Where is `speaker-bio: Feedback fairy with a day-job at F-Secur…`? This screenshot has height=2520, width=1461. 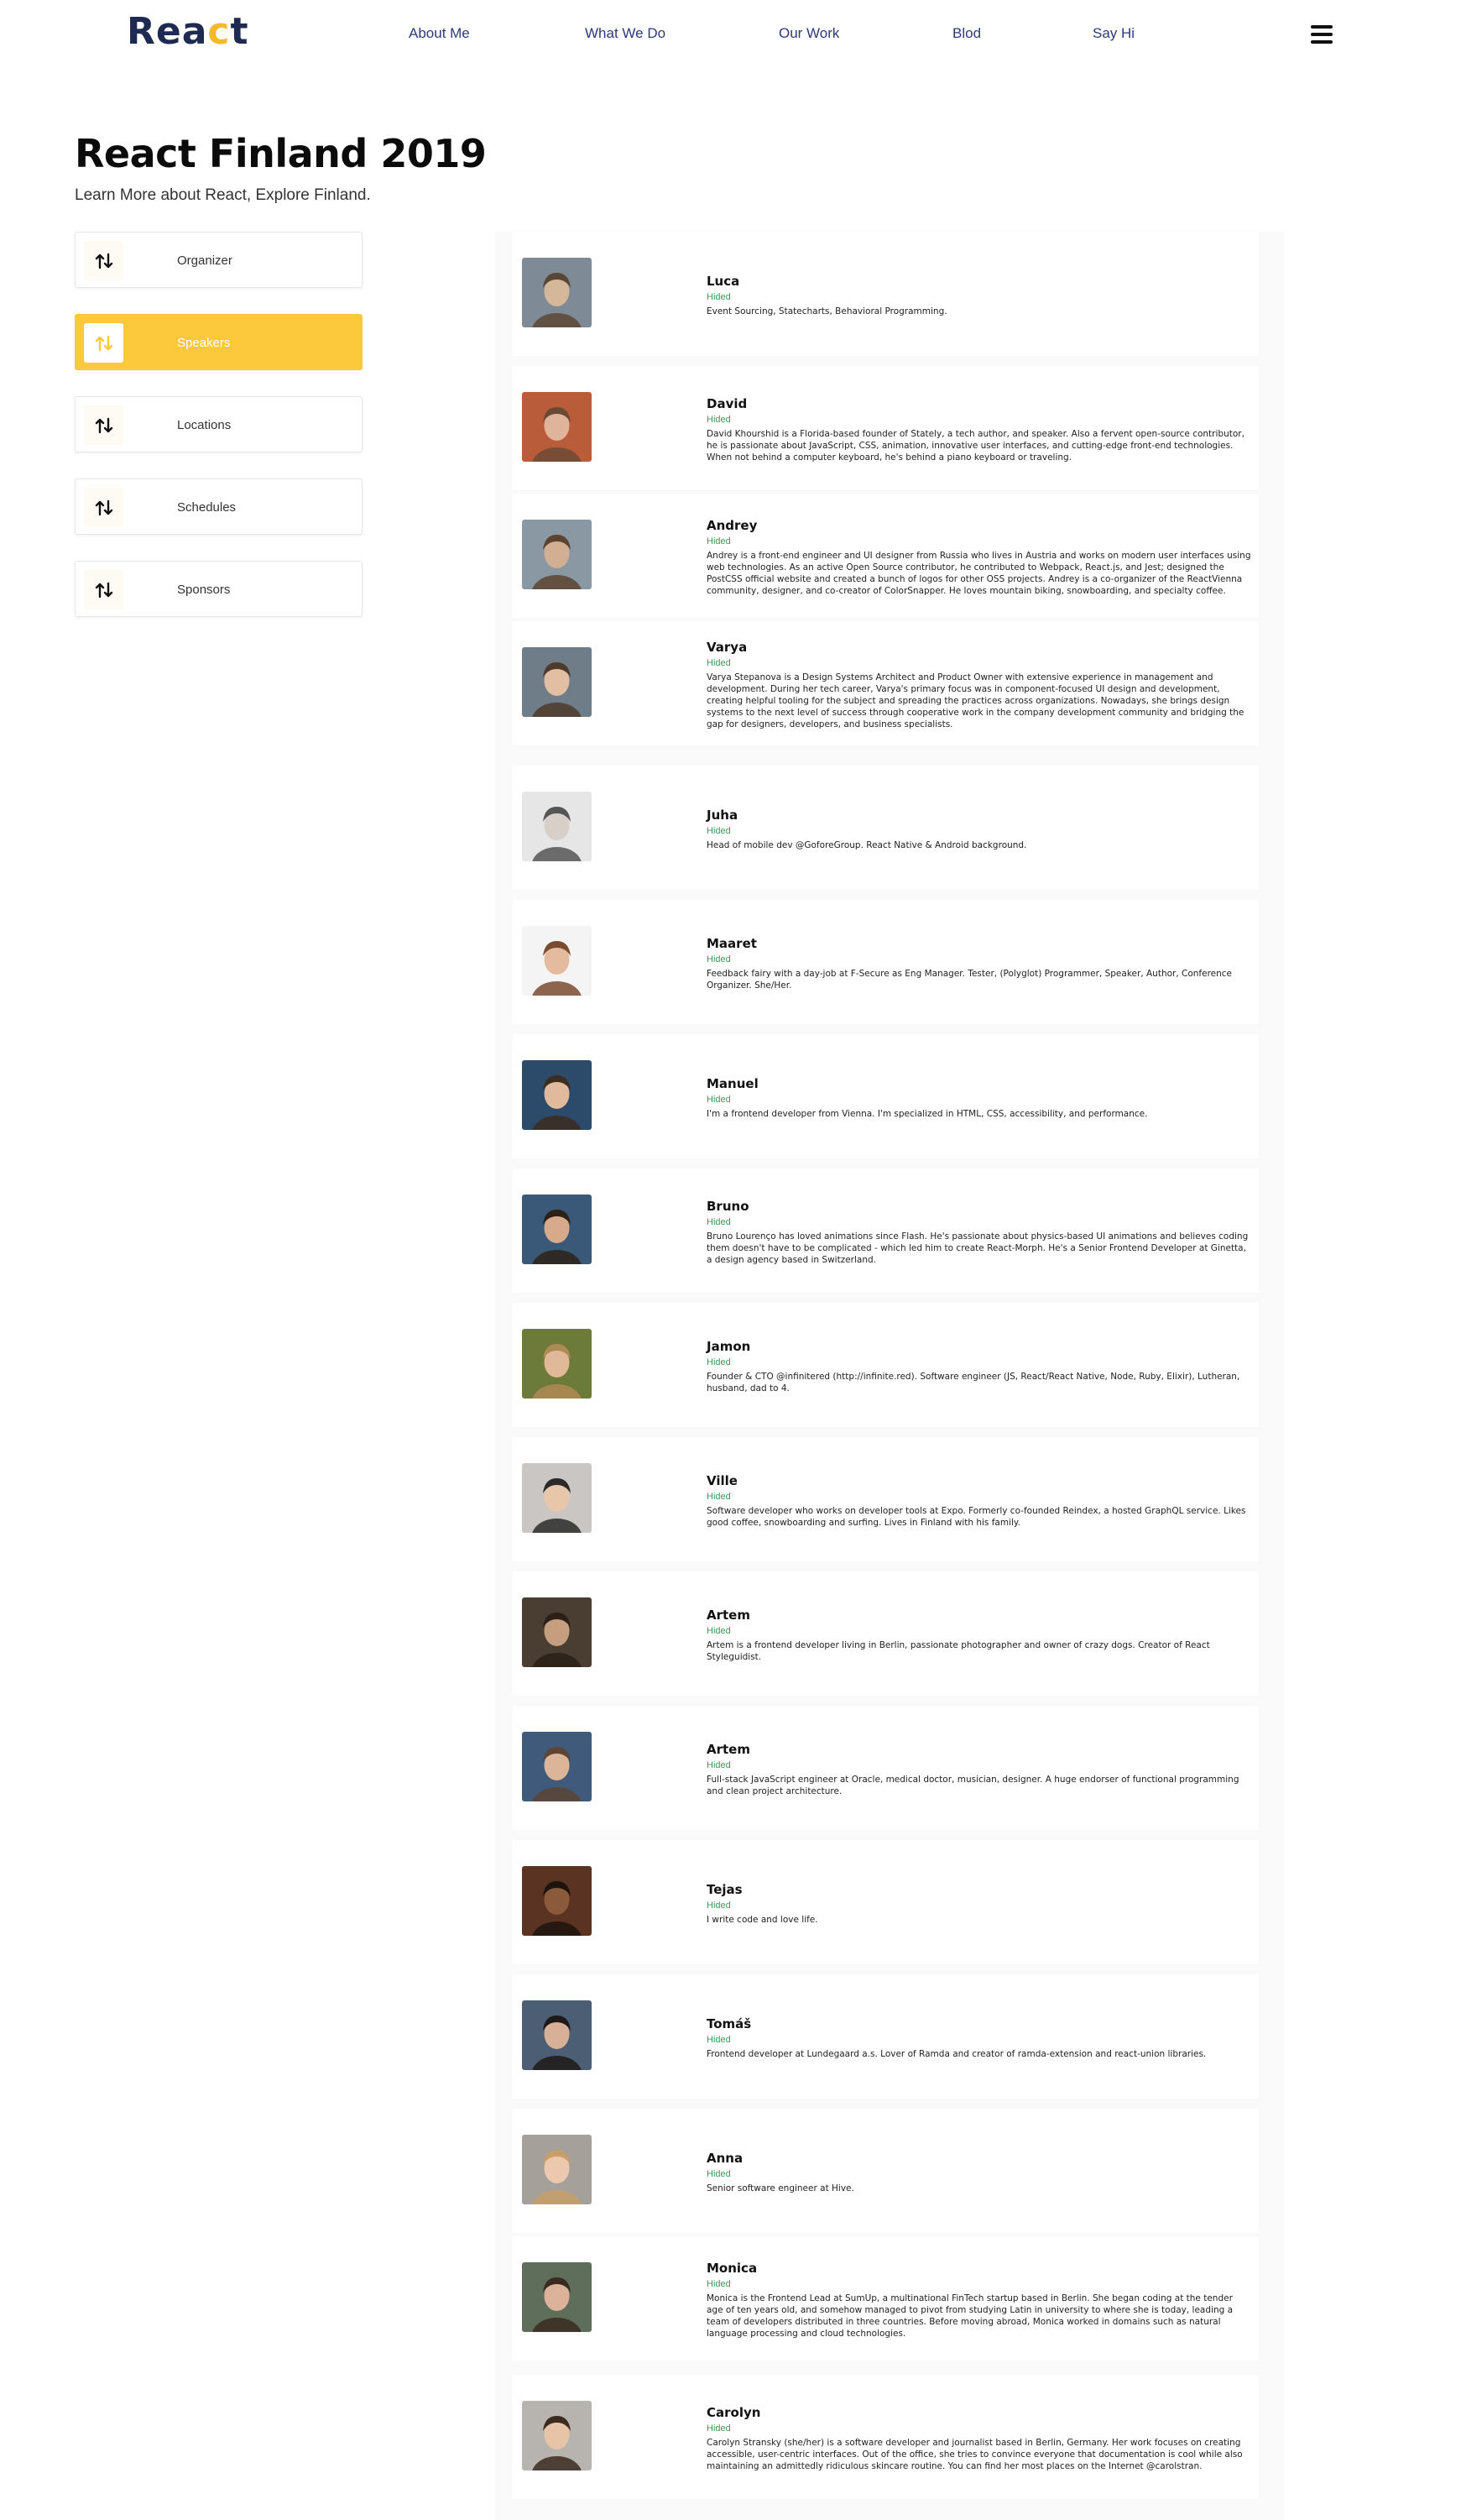 speaker-bio: Feedback fairy with a day-job at F-Secur… is located at coordinates (980, 979).